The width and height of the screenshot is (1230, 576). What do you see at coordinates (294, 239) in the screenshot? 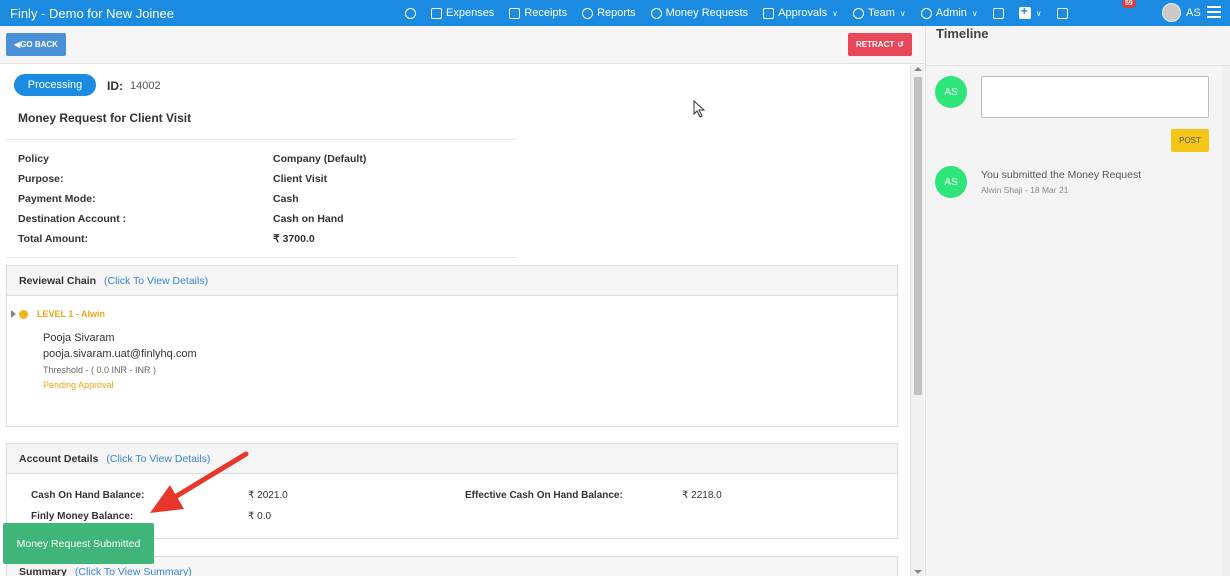
I see `detail-value: ₹ 3700.0` at bounding box center [294, 239].